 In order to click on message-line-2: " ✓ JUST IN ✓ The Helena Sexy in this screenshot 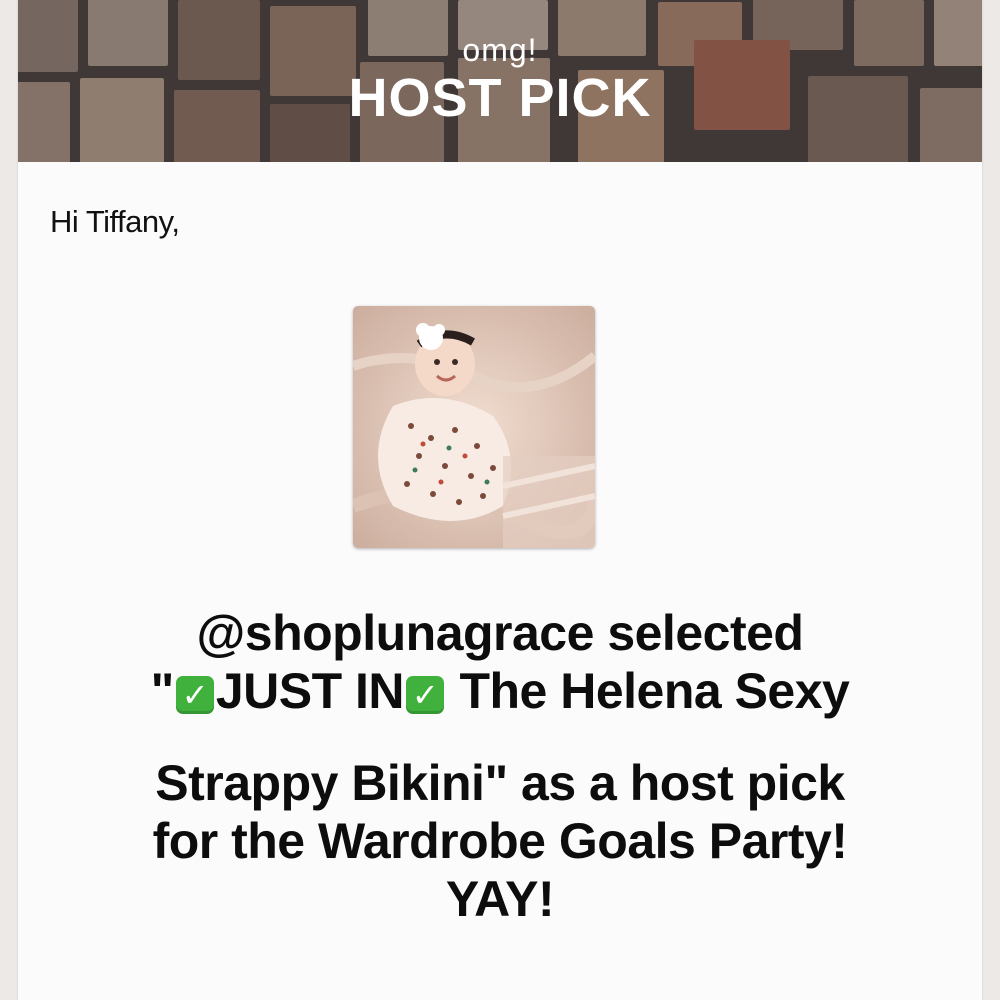, I will do `click(500, 691)`.